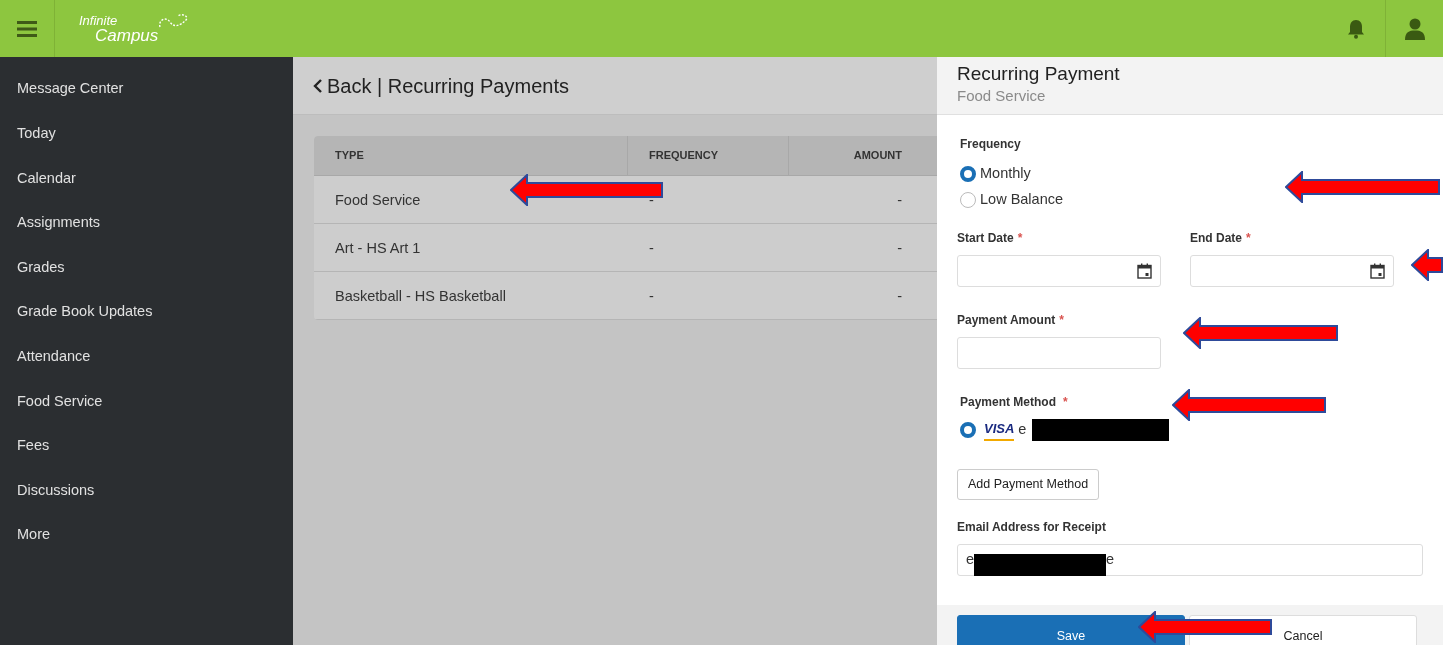  What do you see at coordinates (1031, 527) in the screenshot?
I see `field-label: Email Address for Receipt` at bounding box center [1031, 527].